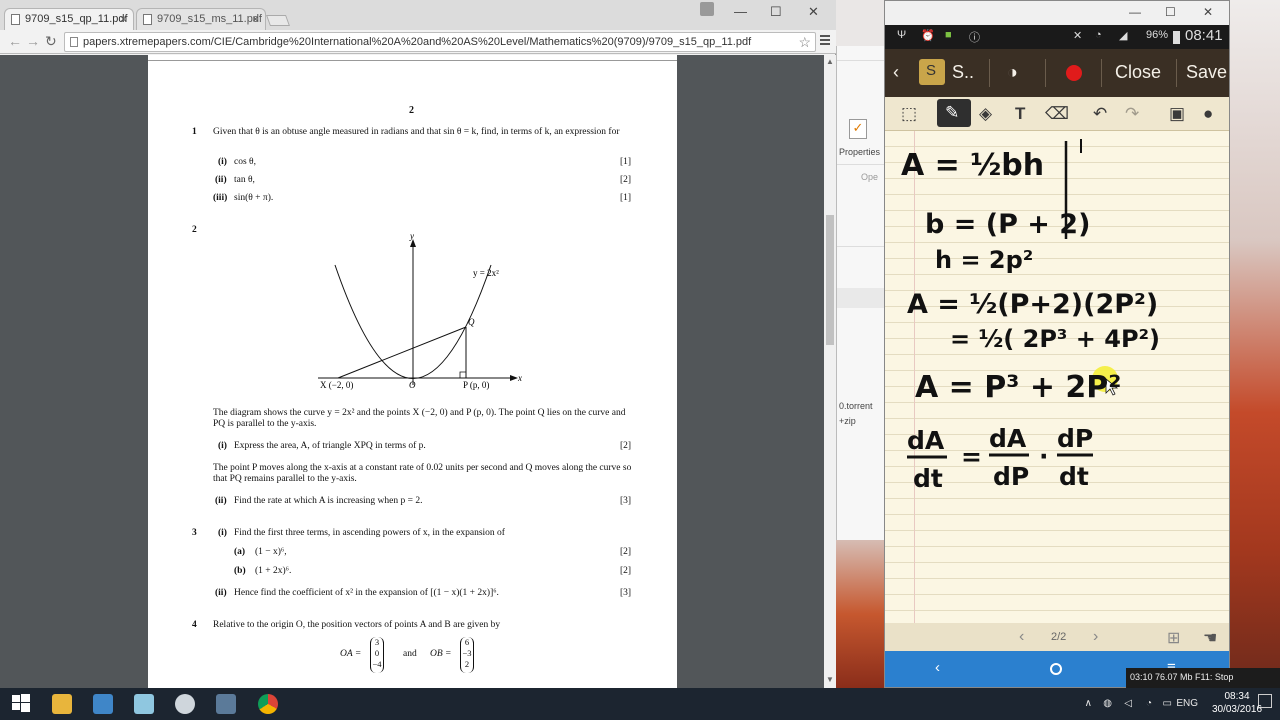  Describe the element at coordinates (74, 42) in the screenshot. I see `page-icon` at that location.